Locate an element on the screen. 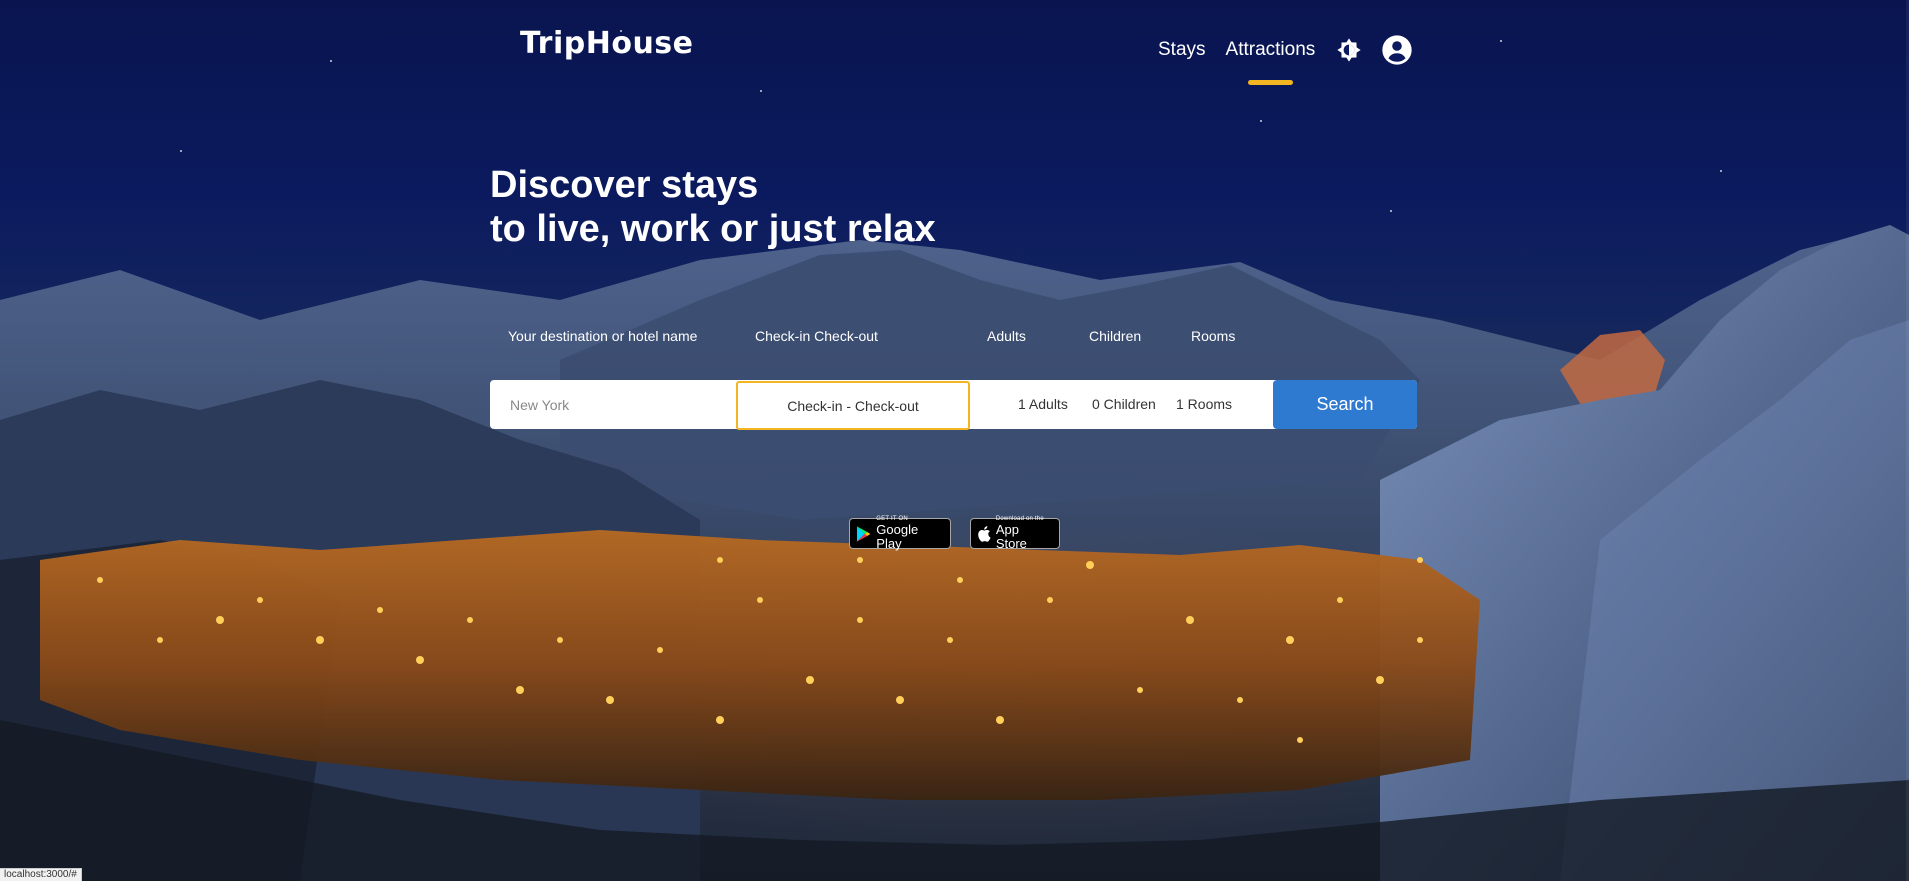 The image size is (1909, 881). label-rooms: Rooms is located at coordinates (1213, 336).